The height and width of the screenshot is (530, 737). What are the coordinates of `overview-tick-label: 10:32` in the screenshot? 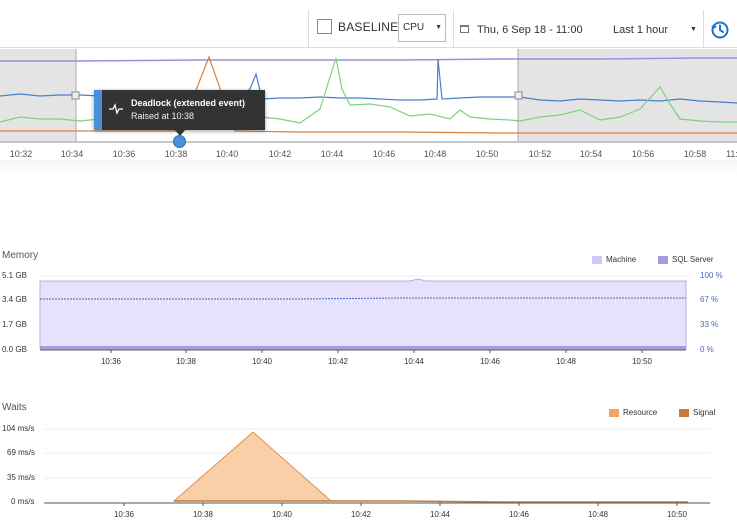 It's located at (21, 154).